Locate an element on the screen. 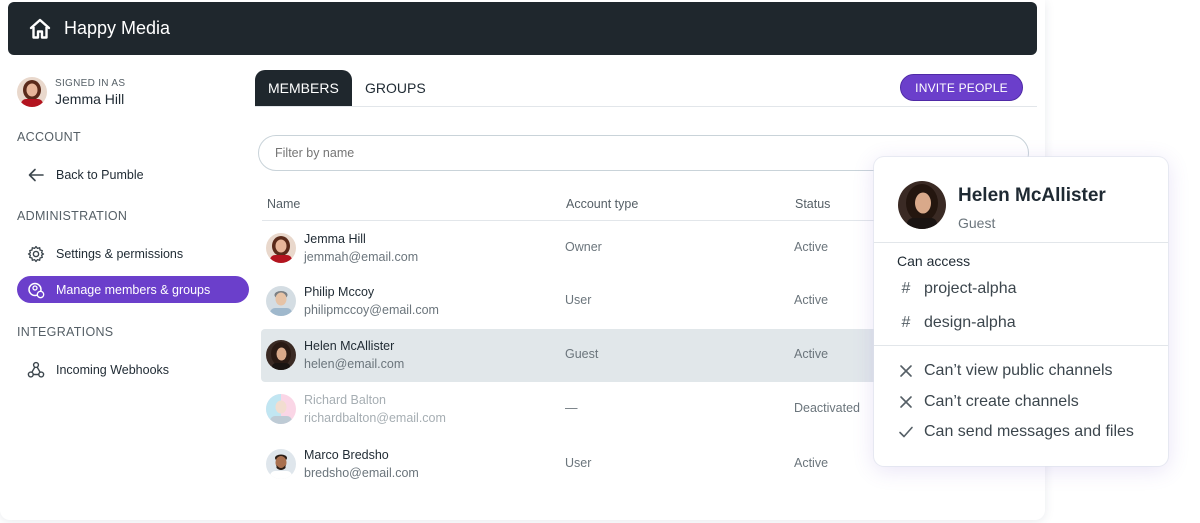  member-email: richardbalton@email.com is located at coordinates (375, 418).